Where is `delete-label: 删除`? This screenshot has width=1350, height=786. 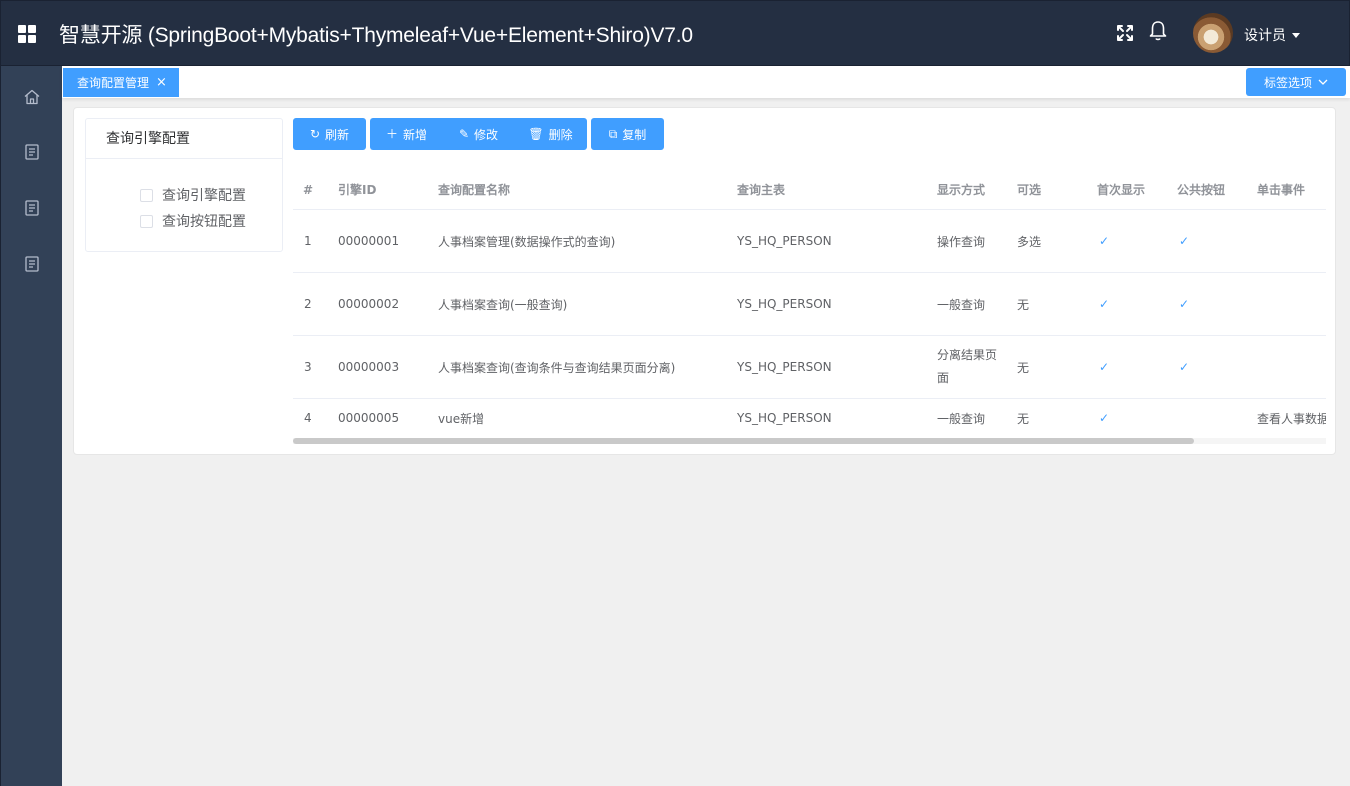 delete-label: 删除 is located at coordinates (560, 134).